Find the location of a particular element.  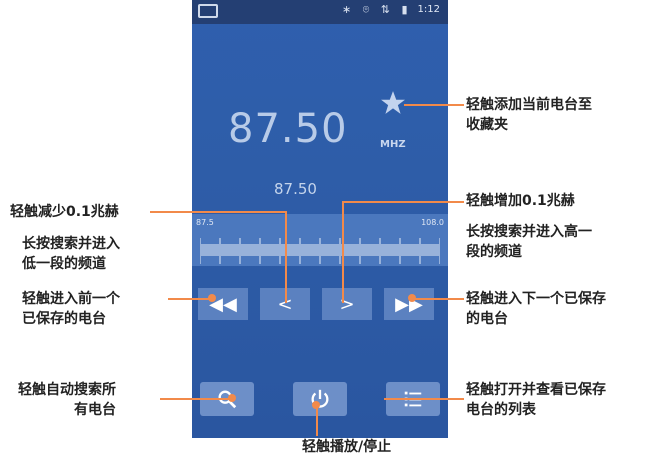

dial-ticks is located at coordinates (320, 251).